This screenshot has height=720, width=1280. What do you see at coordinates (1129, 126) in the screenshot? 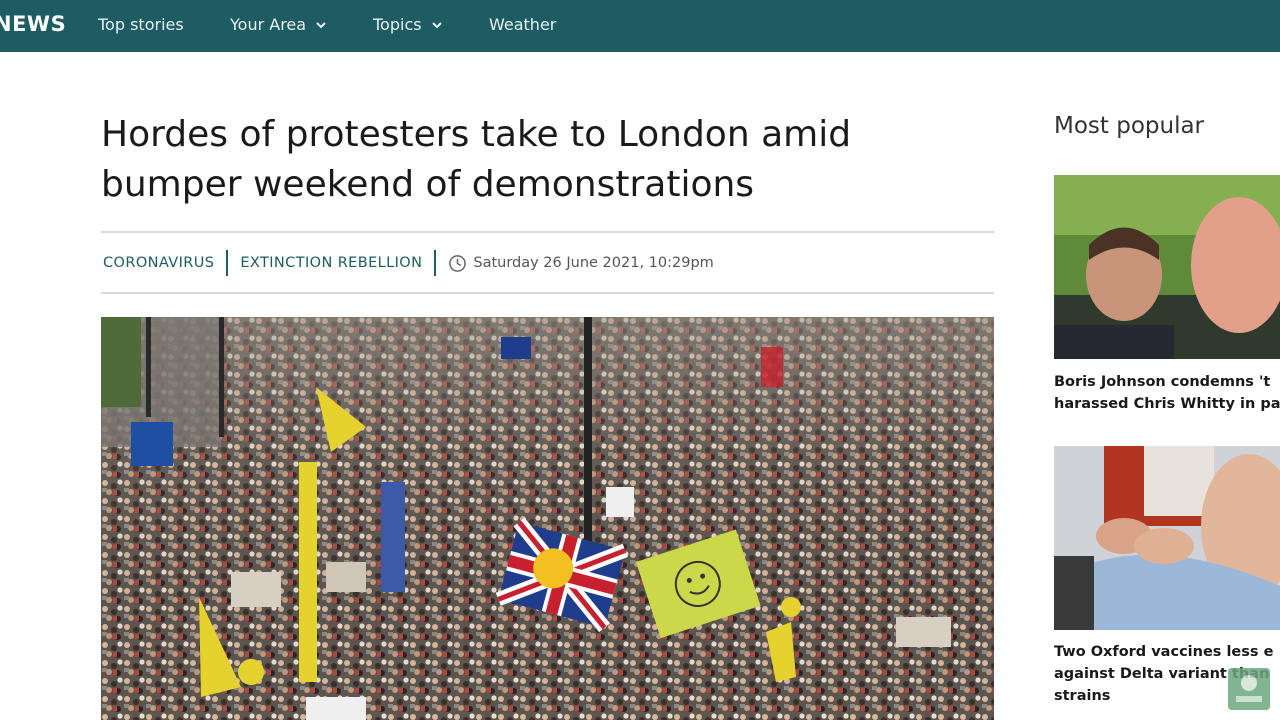
I see `most-popular-title: Most popular` at bounding box center [1129, 126].